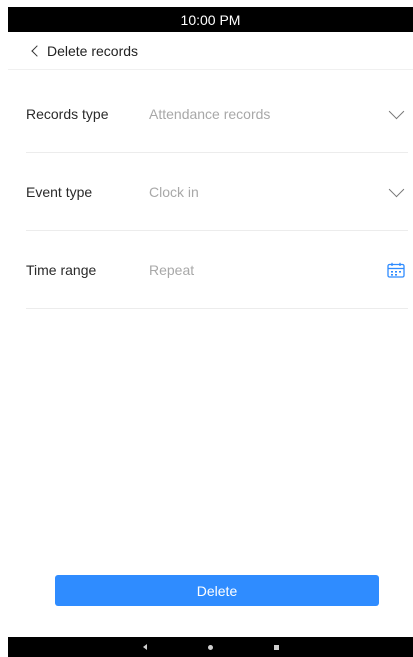 This screenshot has height=657, width=413. What do you see at coordinates (396, 270) in the screenshot?
I see `calendar-icon` at bounding box center [396, 270].